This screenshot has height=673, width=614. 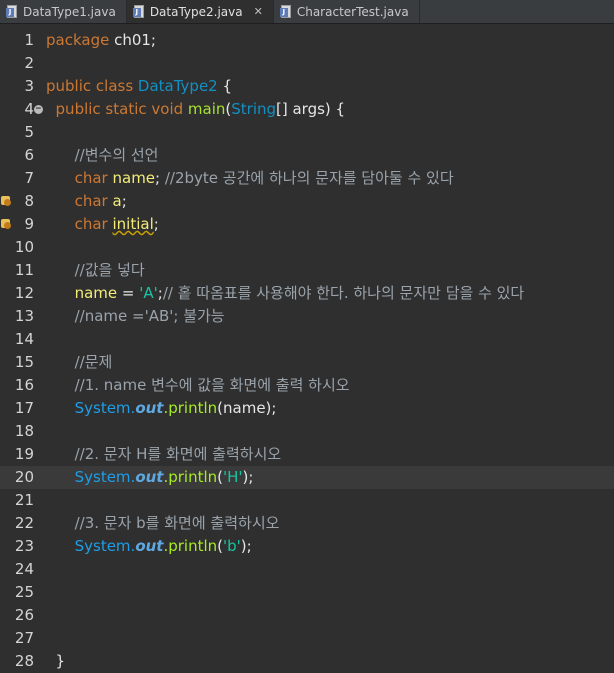 I want to click on code-token: char, so click(x=79, y=178).